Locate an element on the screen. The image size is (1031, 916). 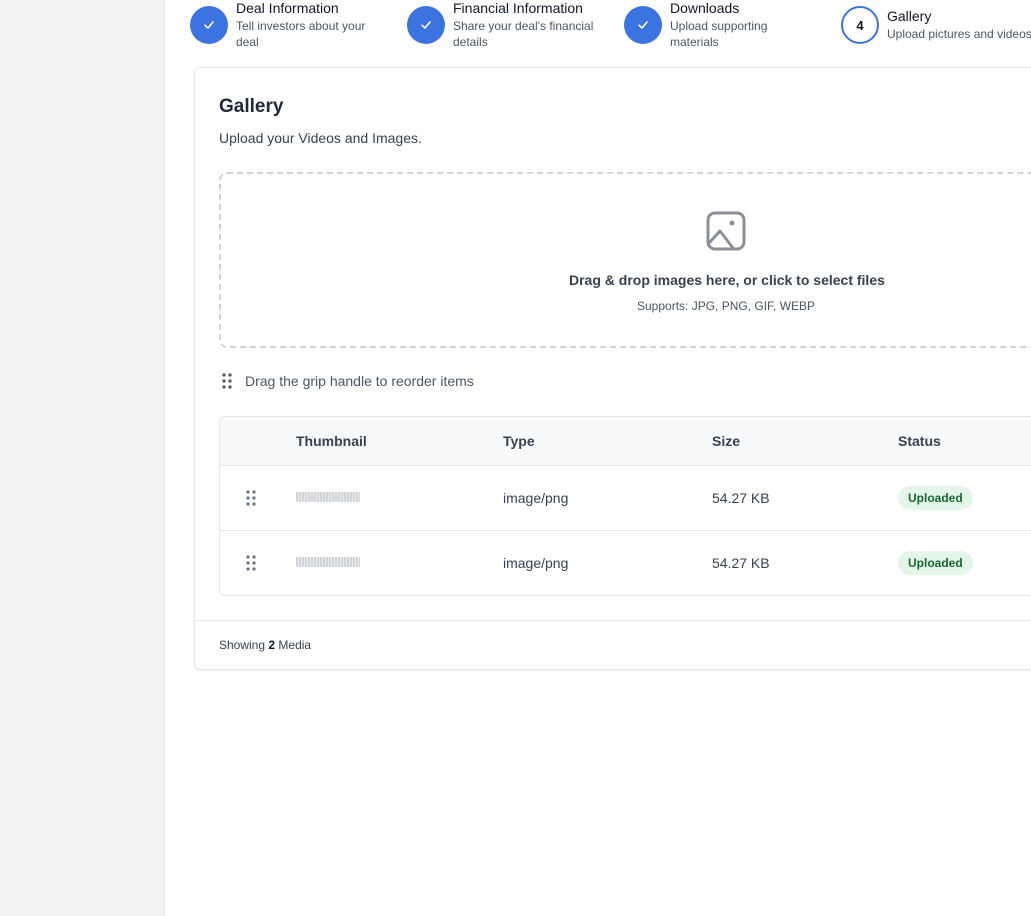
step-title: Financial Information is located at coordinates (518, 8).